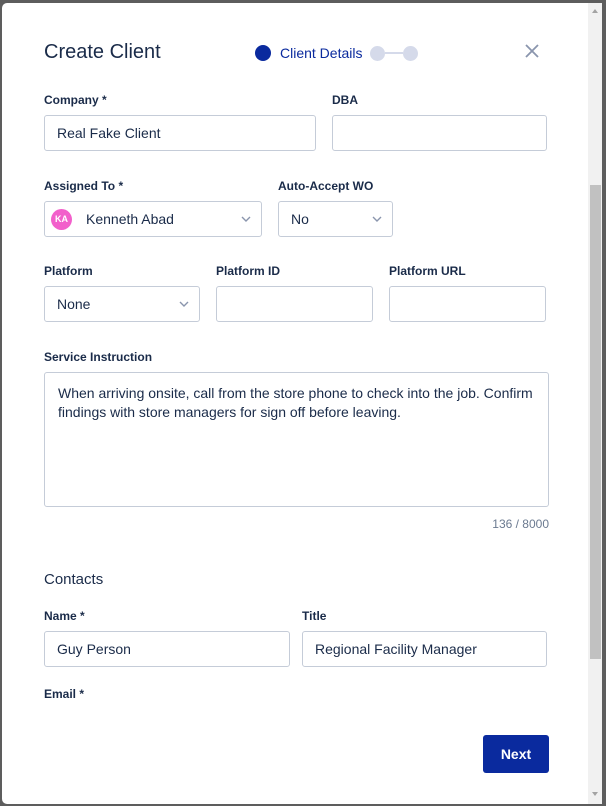  What do you see at coordinates (98, 357) in the screenshot?
I see `service-instruction-label: Service Instruction` at bounding box center [98, 357].